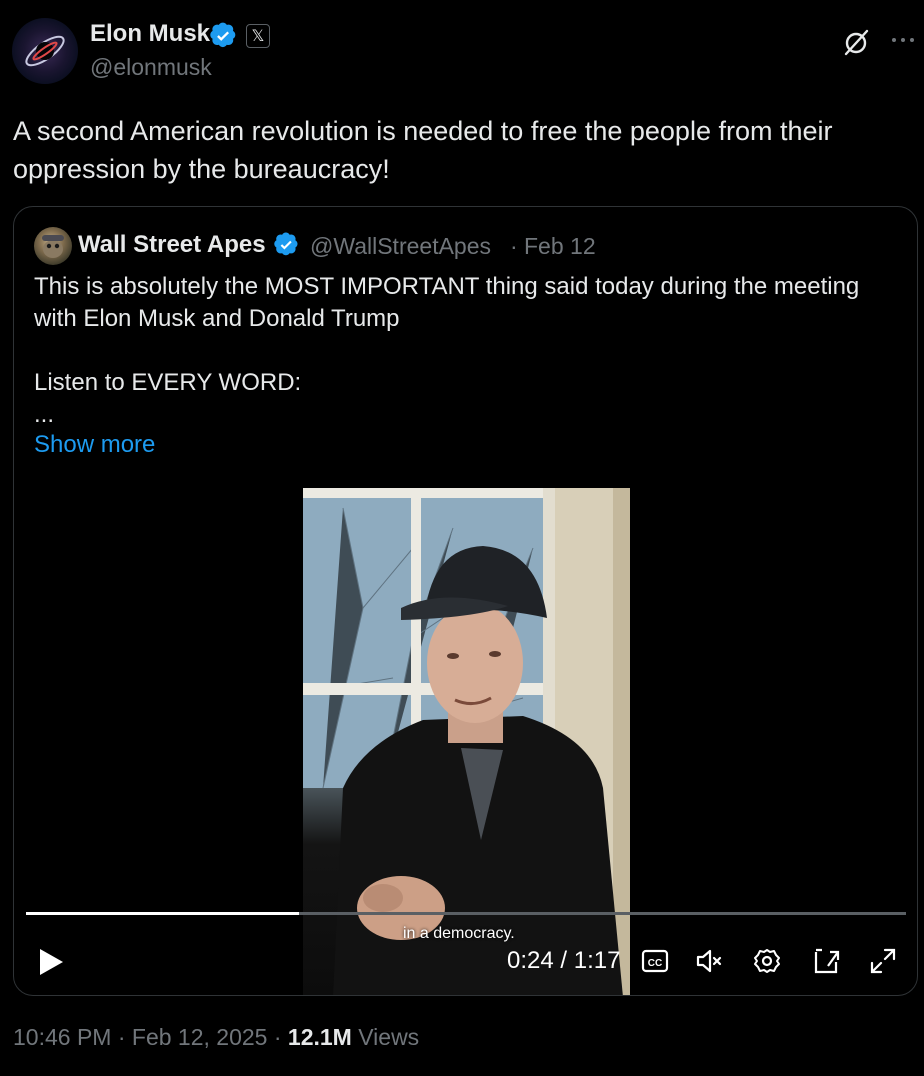 This screenshot has width=924, height=1076. I want to click on play-icon, so click(51, 962).